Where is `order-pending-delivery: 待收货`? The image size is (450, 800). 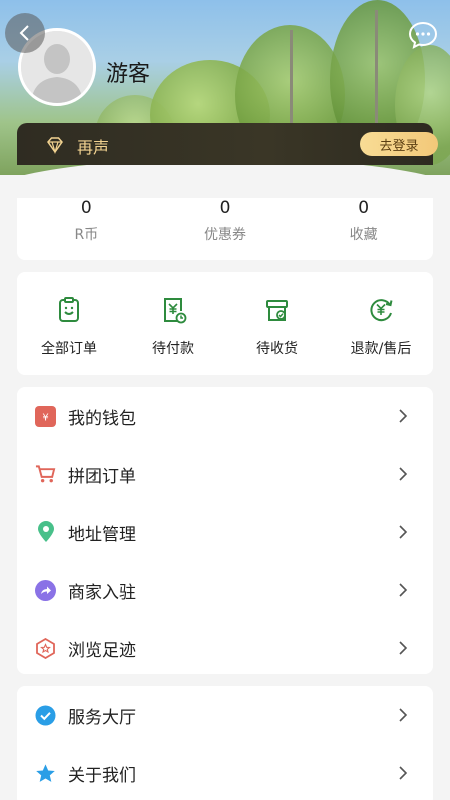 order-pending-delivery: 待收货 is located at coordinates (277, 323).